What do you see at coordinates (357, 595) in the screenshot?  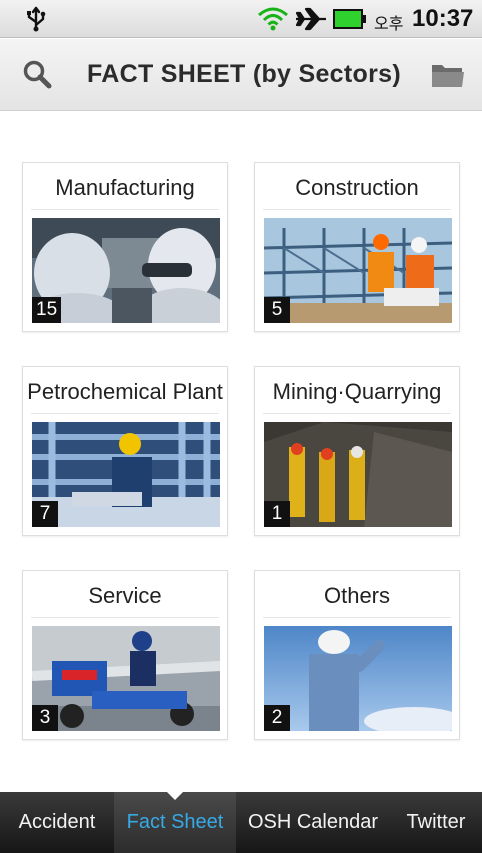 I see `sector-title: Others` at bounding box center [357, 595].